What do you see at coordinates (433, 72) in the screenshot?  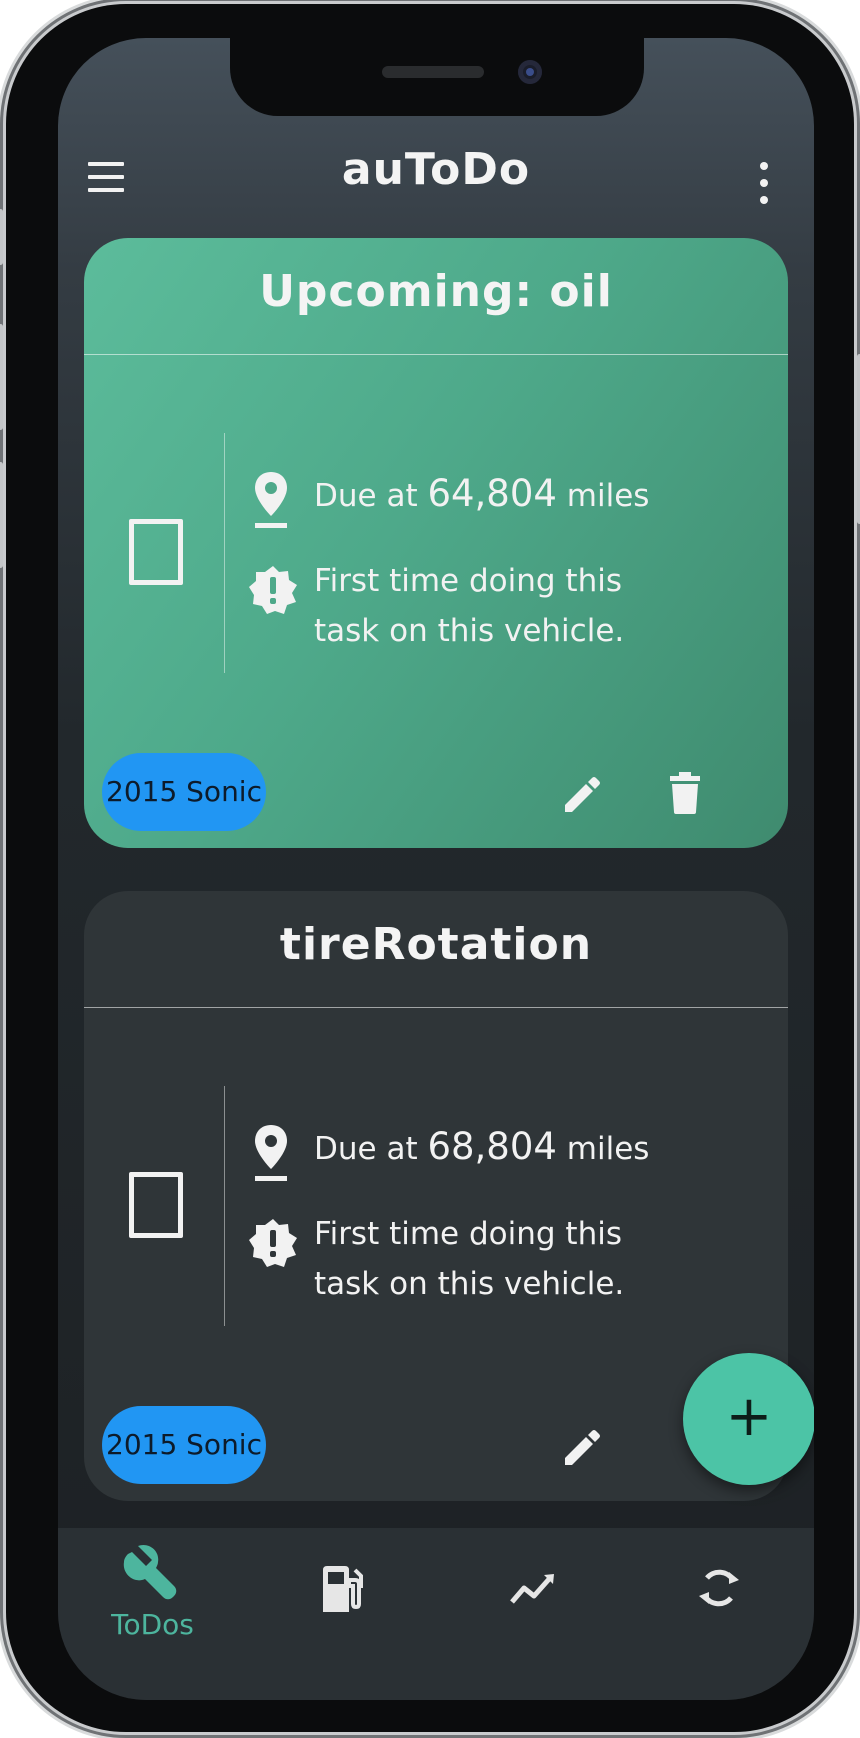 I see `speaker` at bounding box center [433, 72].